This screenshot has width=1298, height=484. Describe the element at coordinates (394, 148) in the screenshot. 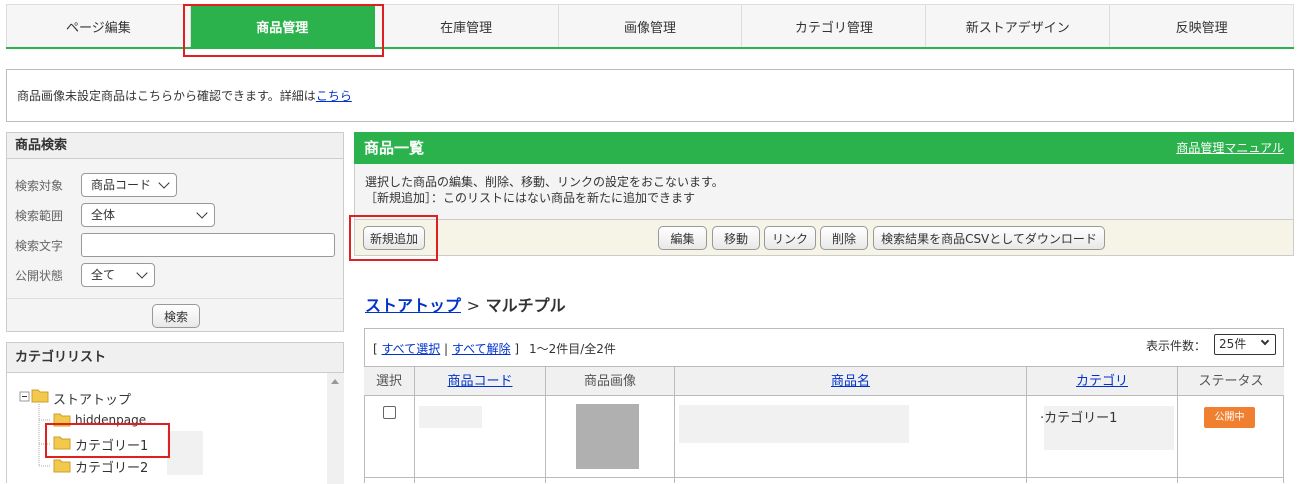

I see `product-list-title: 商品一覧` at that location.